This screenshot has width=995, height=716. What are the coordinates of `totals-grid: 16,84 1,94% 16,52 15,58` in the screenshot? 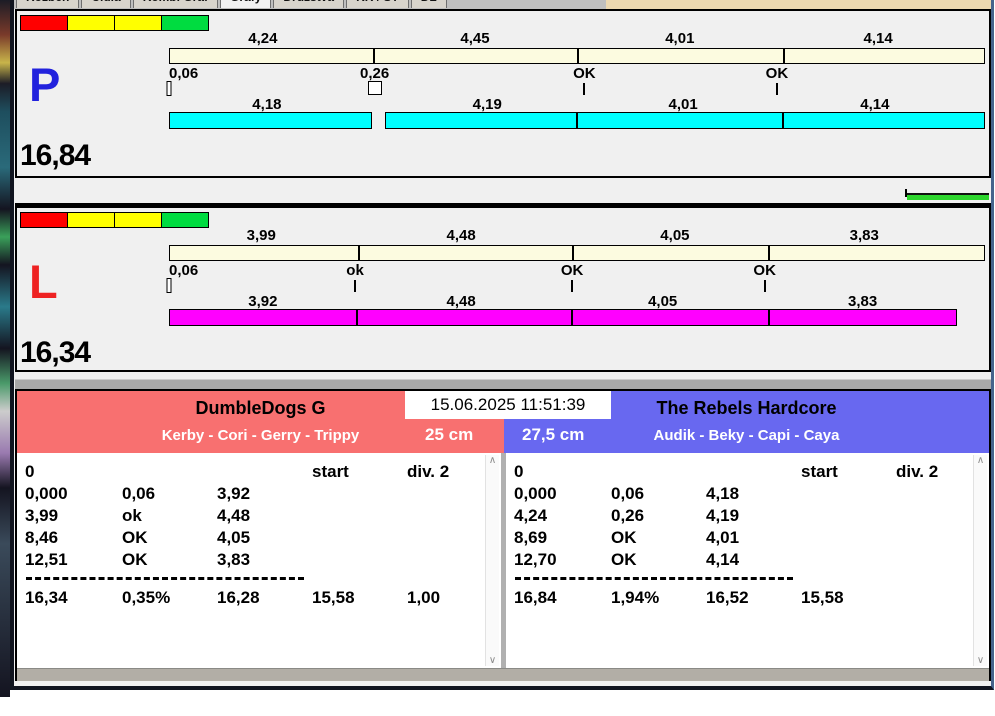 It's located at (739, 598).